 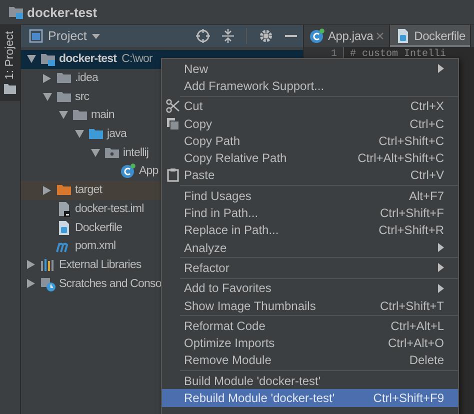 I want to click on window-title: docker-test, so click(x=62, y=12).